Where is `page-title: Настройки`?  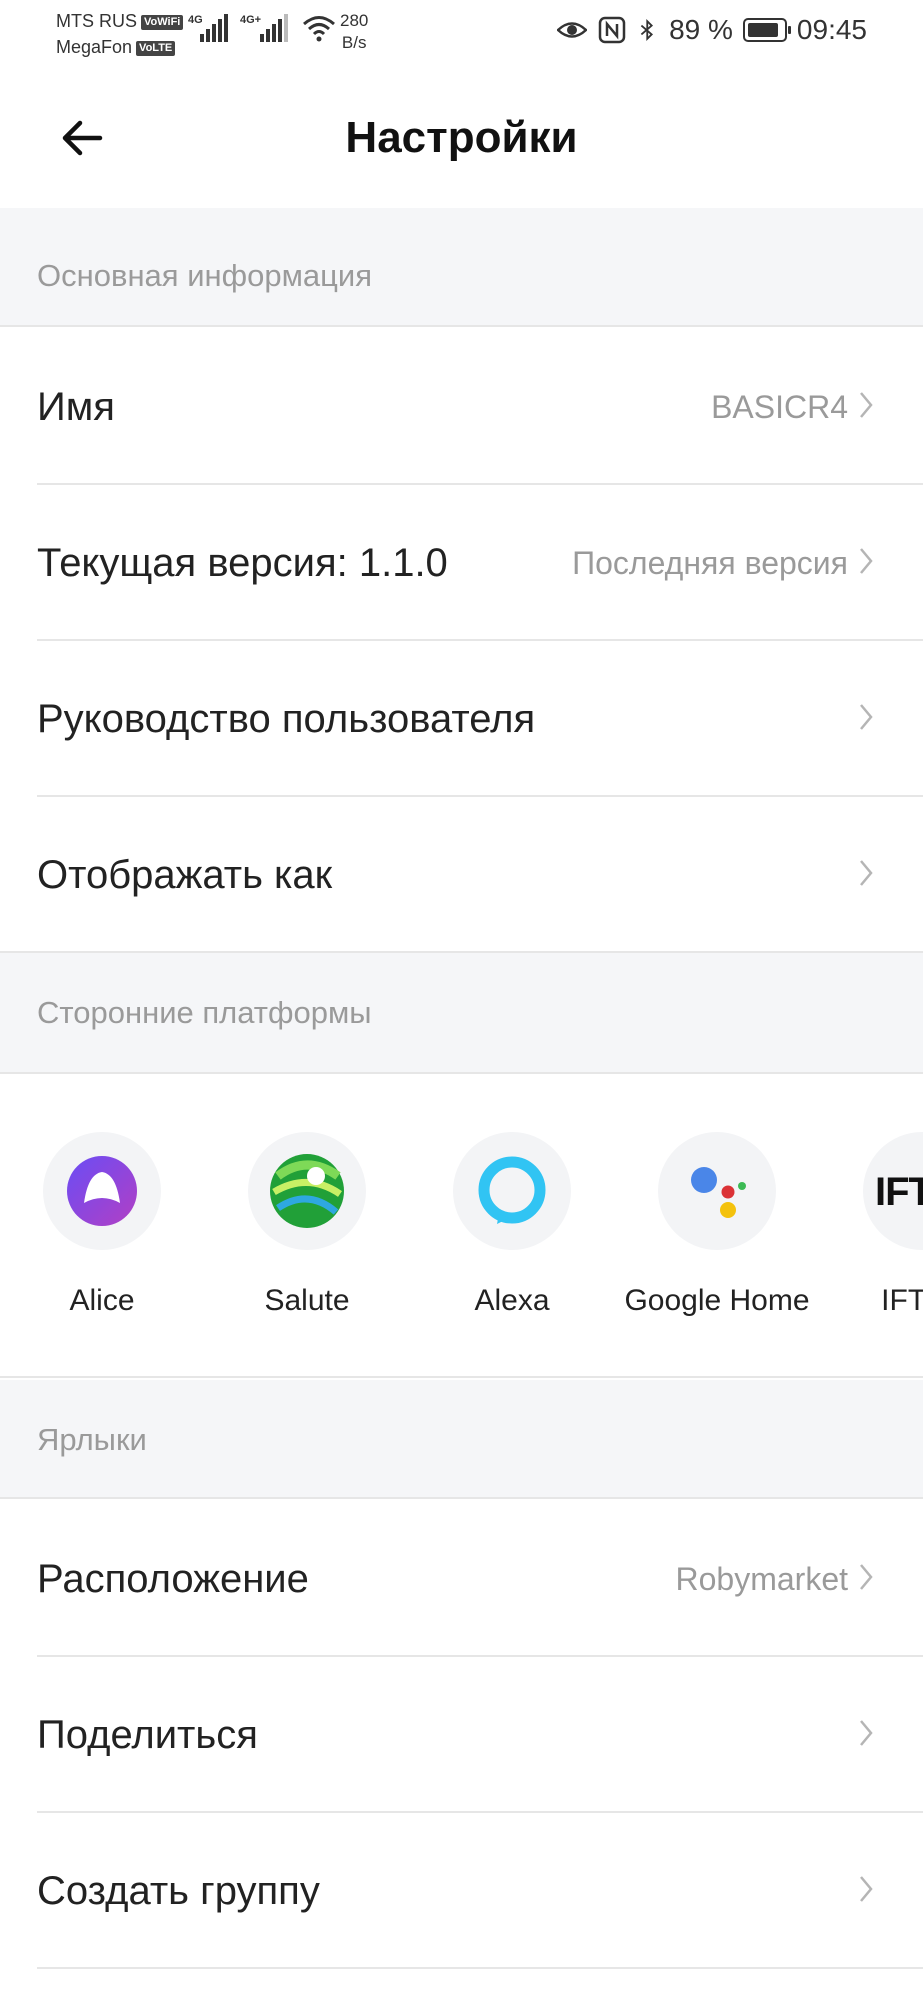 page-title: Настройки is located at coordinates (461, 137).